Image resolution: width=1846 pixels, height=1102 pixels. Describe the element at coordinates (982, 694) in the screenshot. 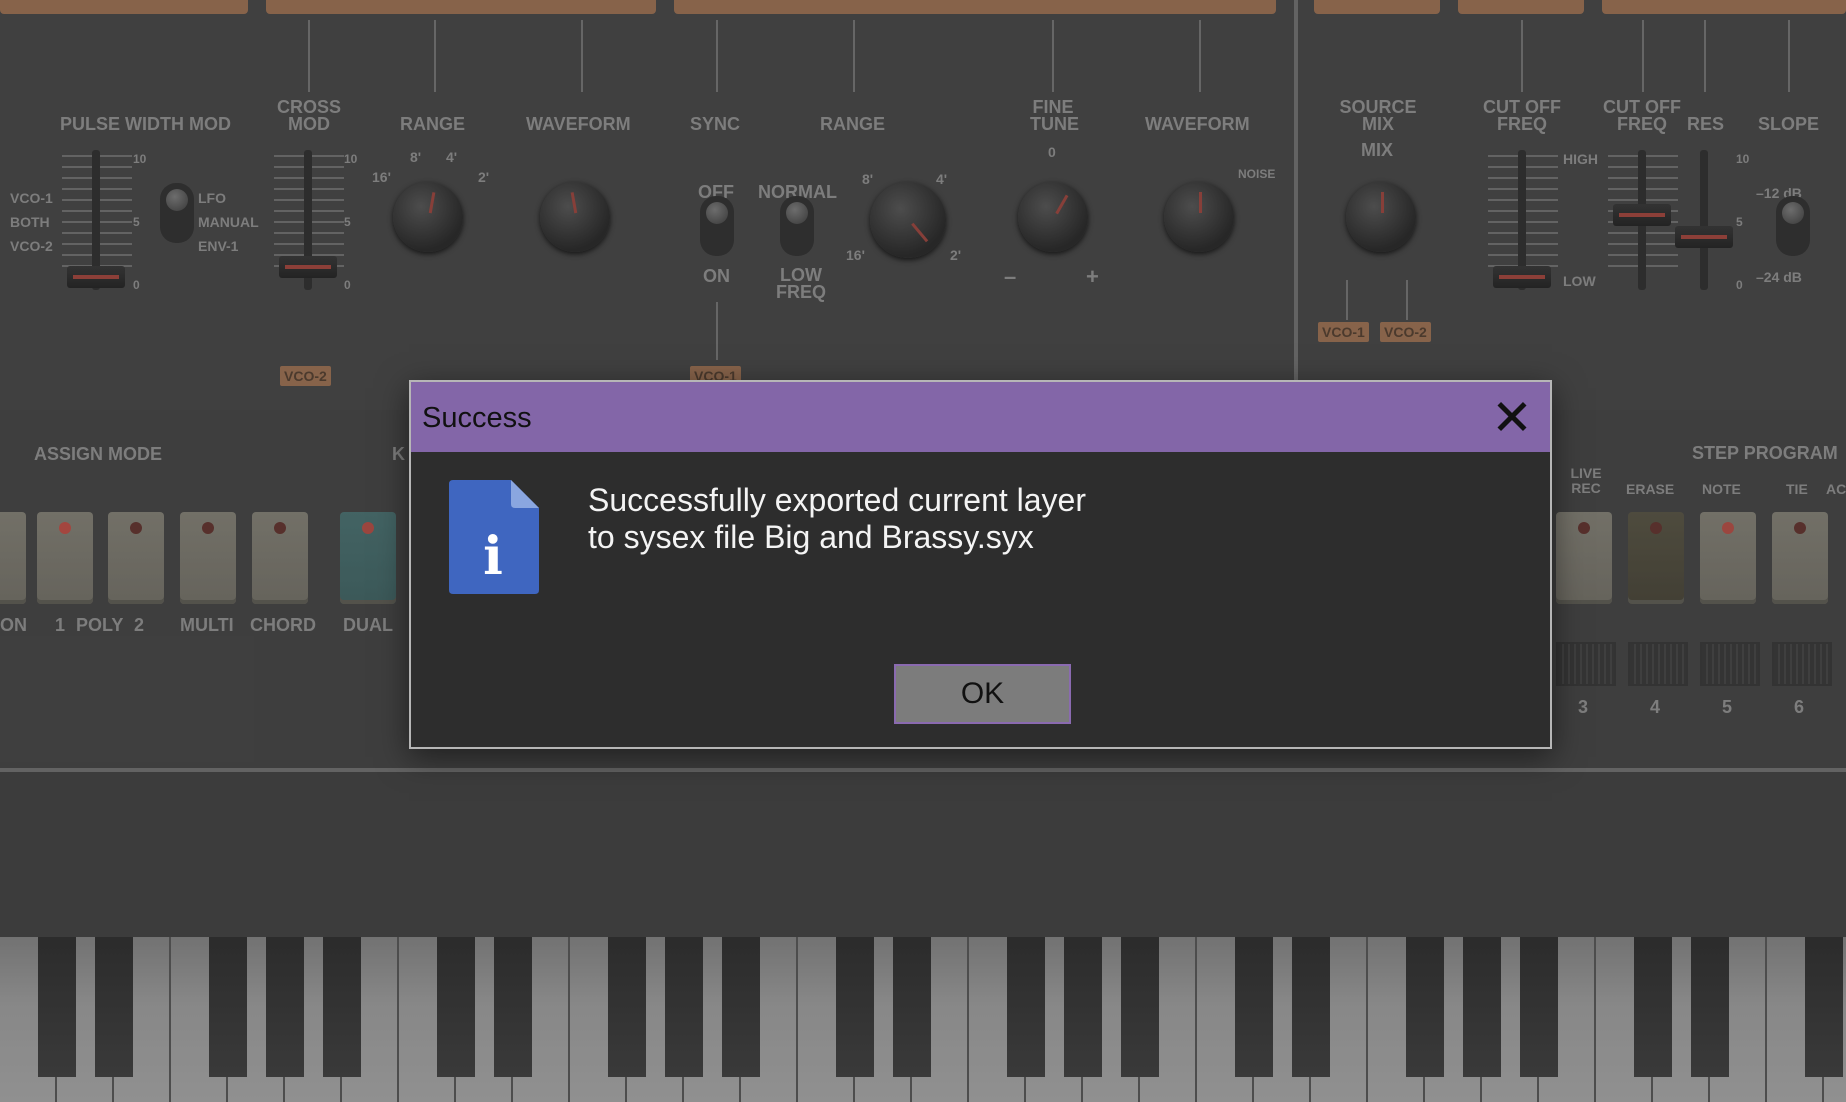

I see `ok-button: OK` at that location.